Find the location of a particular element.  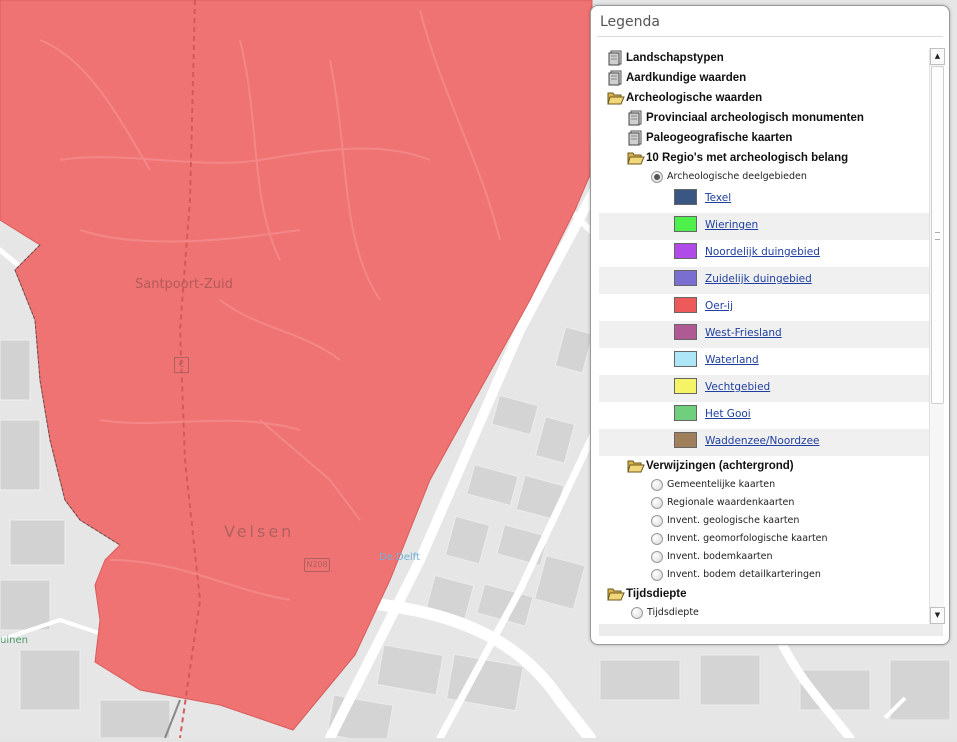

legend-row: Invent. geomorfologische kaarten is located at coordinates (764, 539).